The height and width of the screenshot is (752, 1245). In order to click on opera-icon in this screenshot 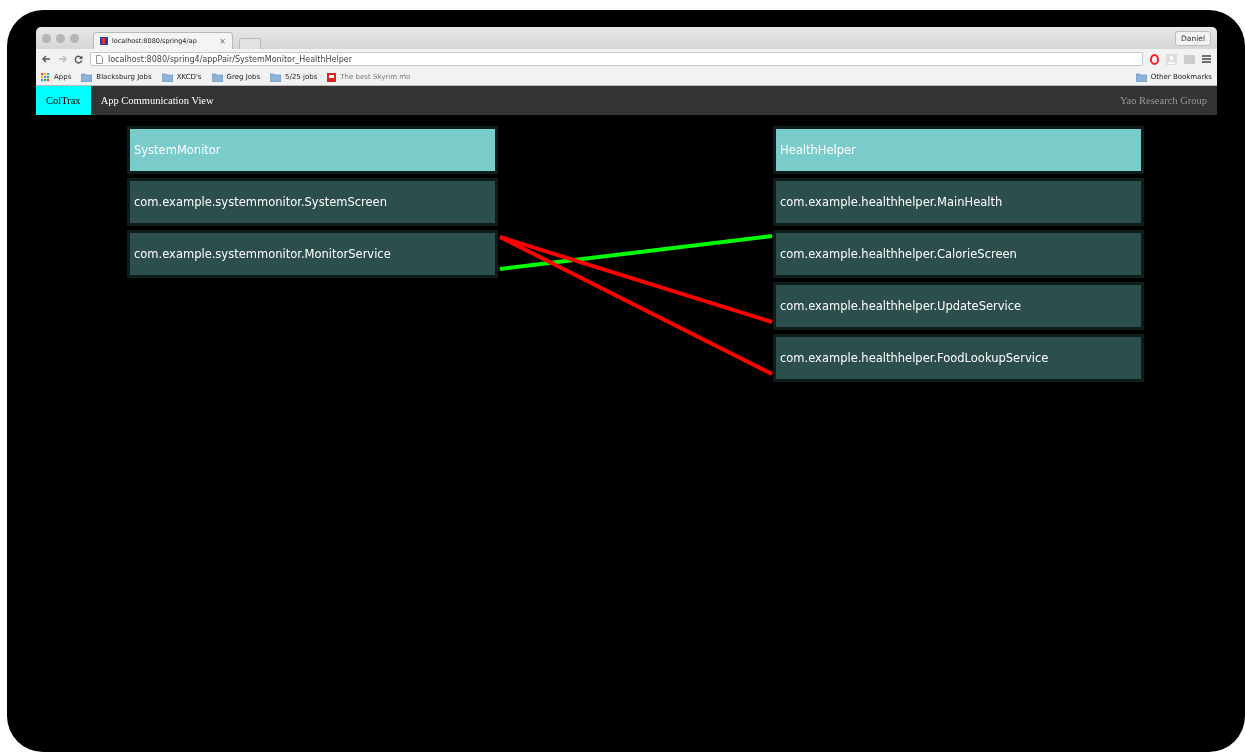, I will do `click(1154, 59)`.